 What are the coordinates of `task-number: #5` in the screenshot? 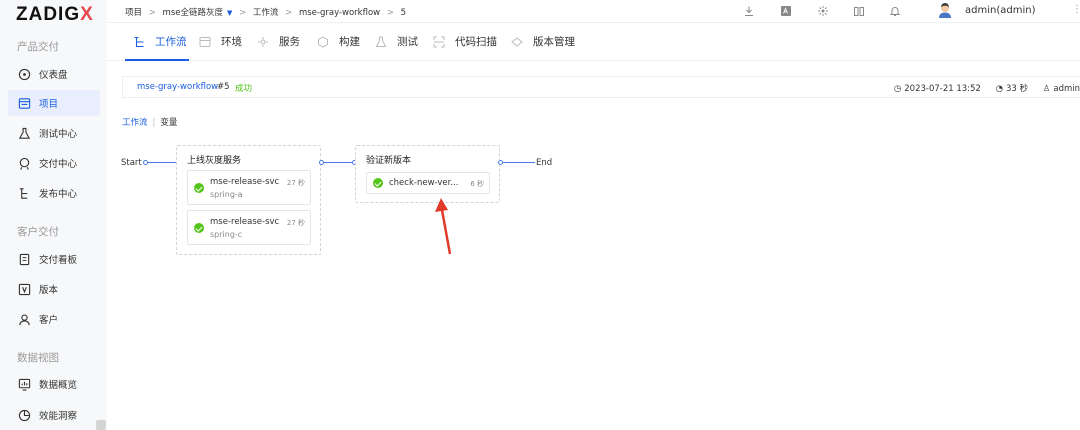 It's located at (223, 87).